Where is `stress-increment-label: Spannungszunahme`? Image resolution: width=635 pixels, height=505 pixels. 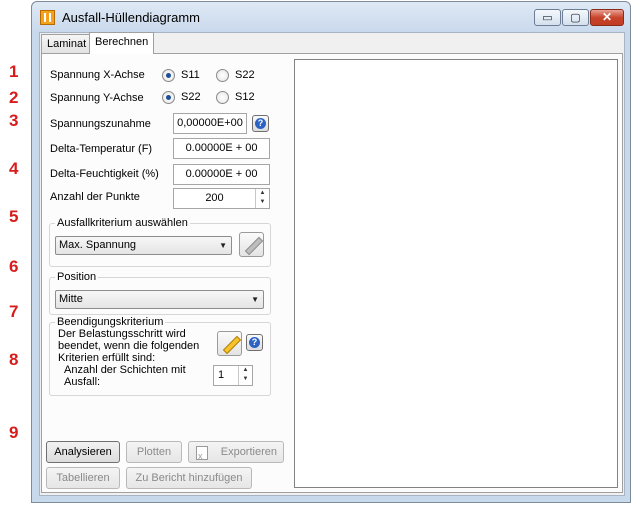
stress-increment-label: Spannungszunahme is located at coordinates (100, 124).